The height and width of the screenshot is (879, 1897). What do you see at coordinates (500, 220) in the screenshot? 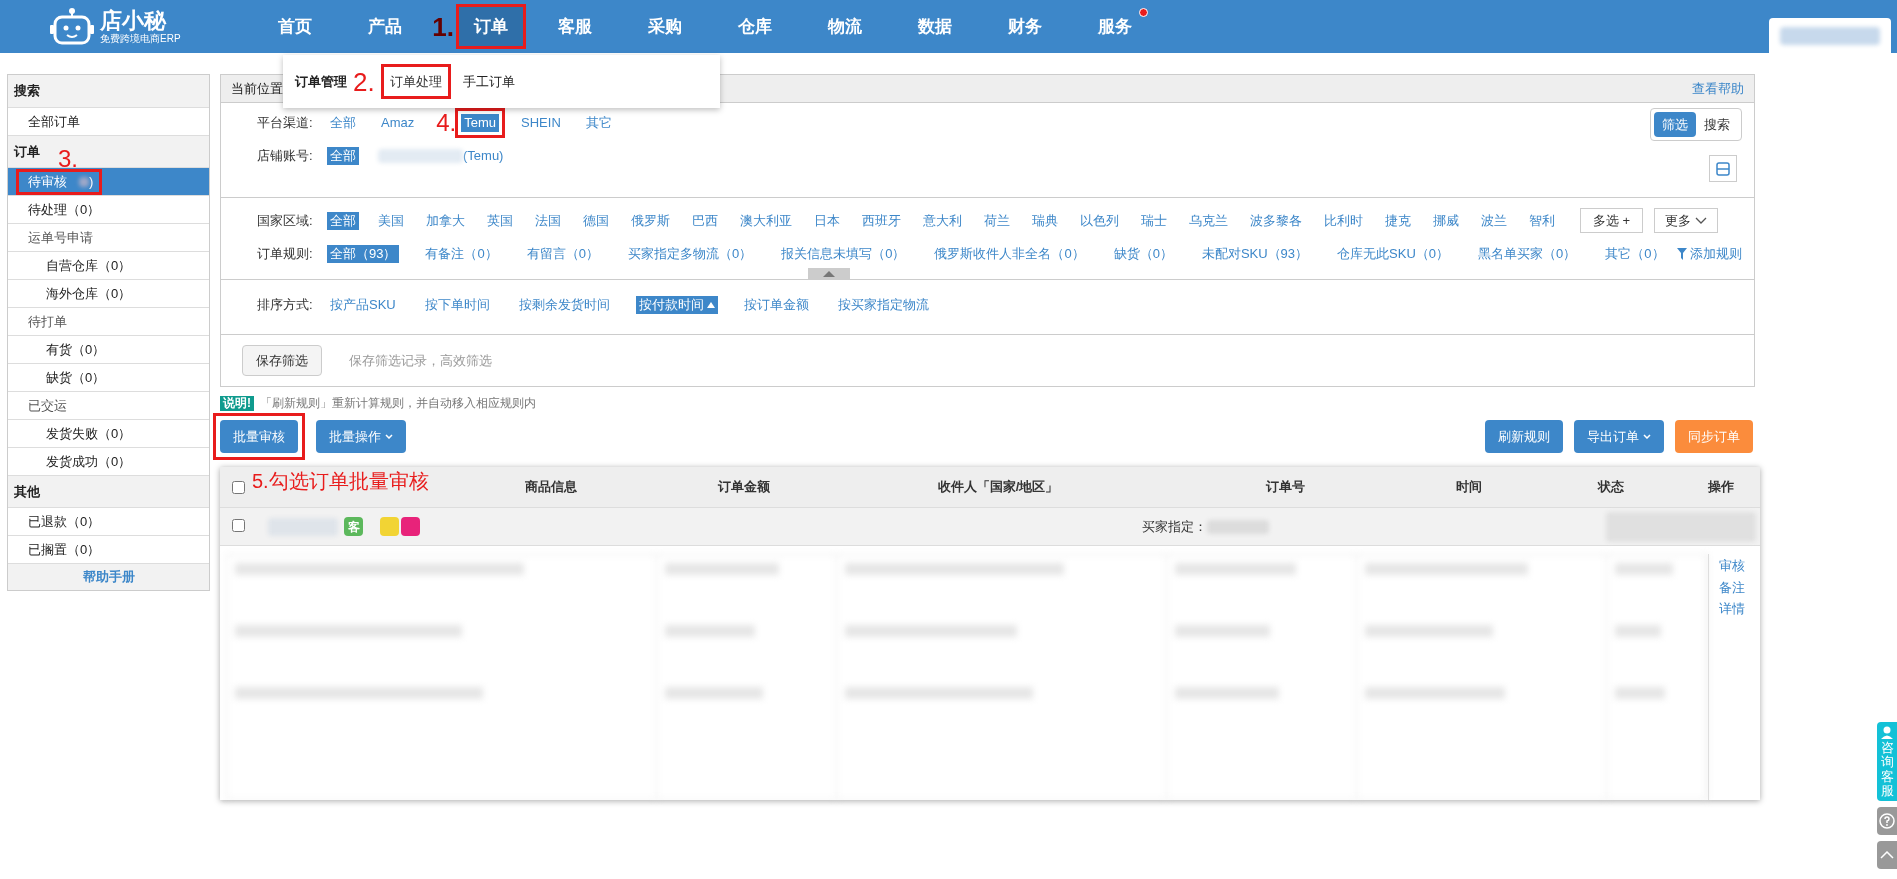
I see `filter-option: 英国` at bounding box center [500, 220].